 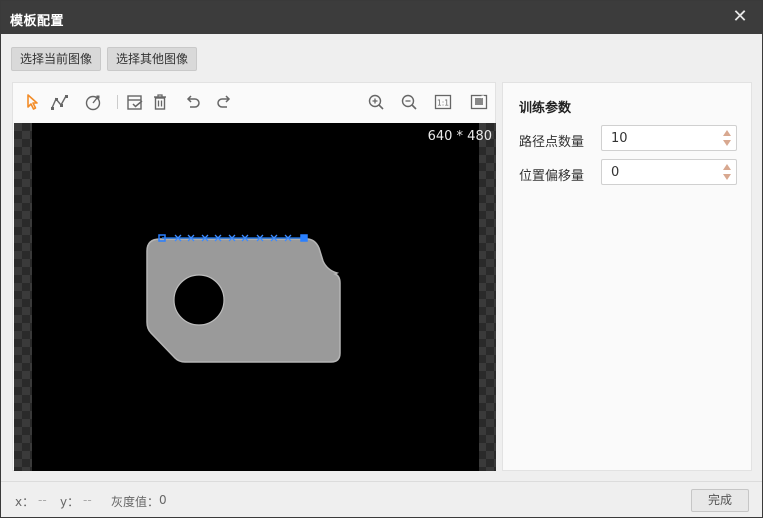 I want to click on close-icon: ✕, so click(x=740, y=17).